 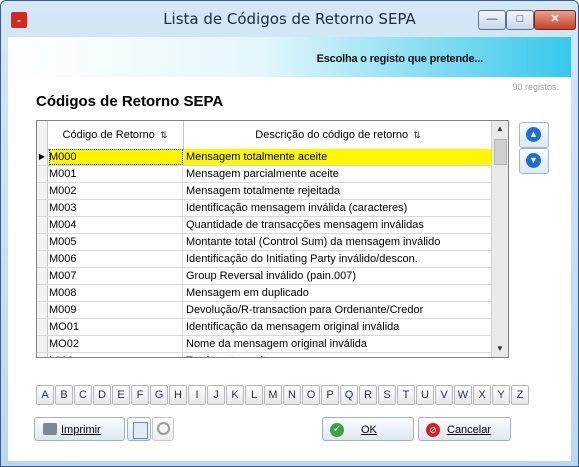 What do you see at coordinates (140, 395) in the screenshot?
I see `letter-filter-f: F` at bounding box center [140, 395].